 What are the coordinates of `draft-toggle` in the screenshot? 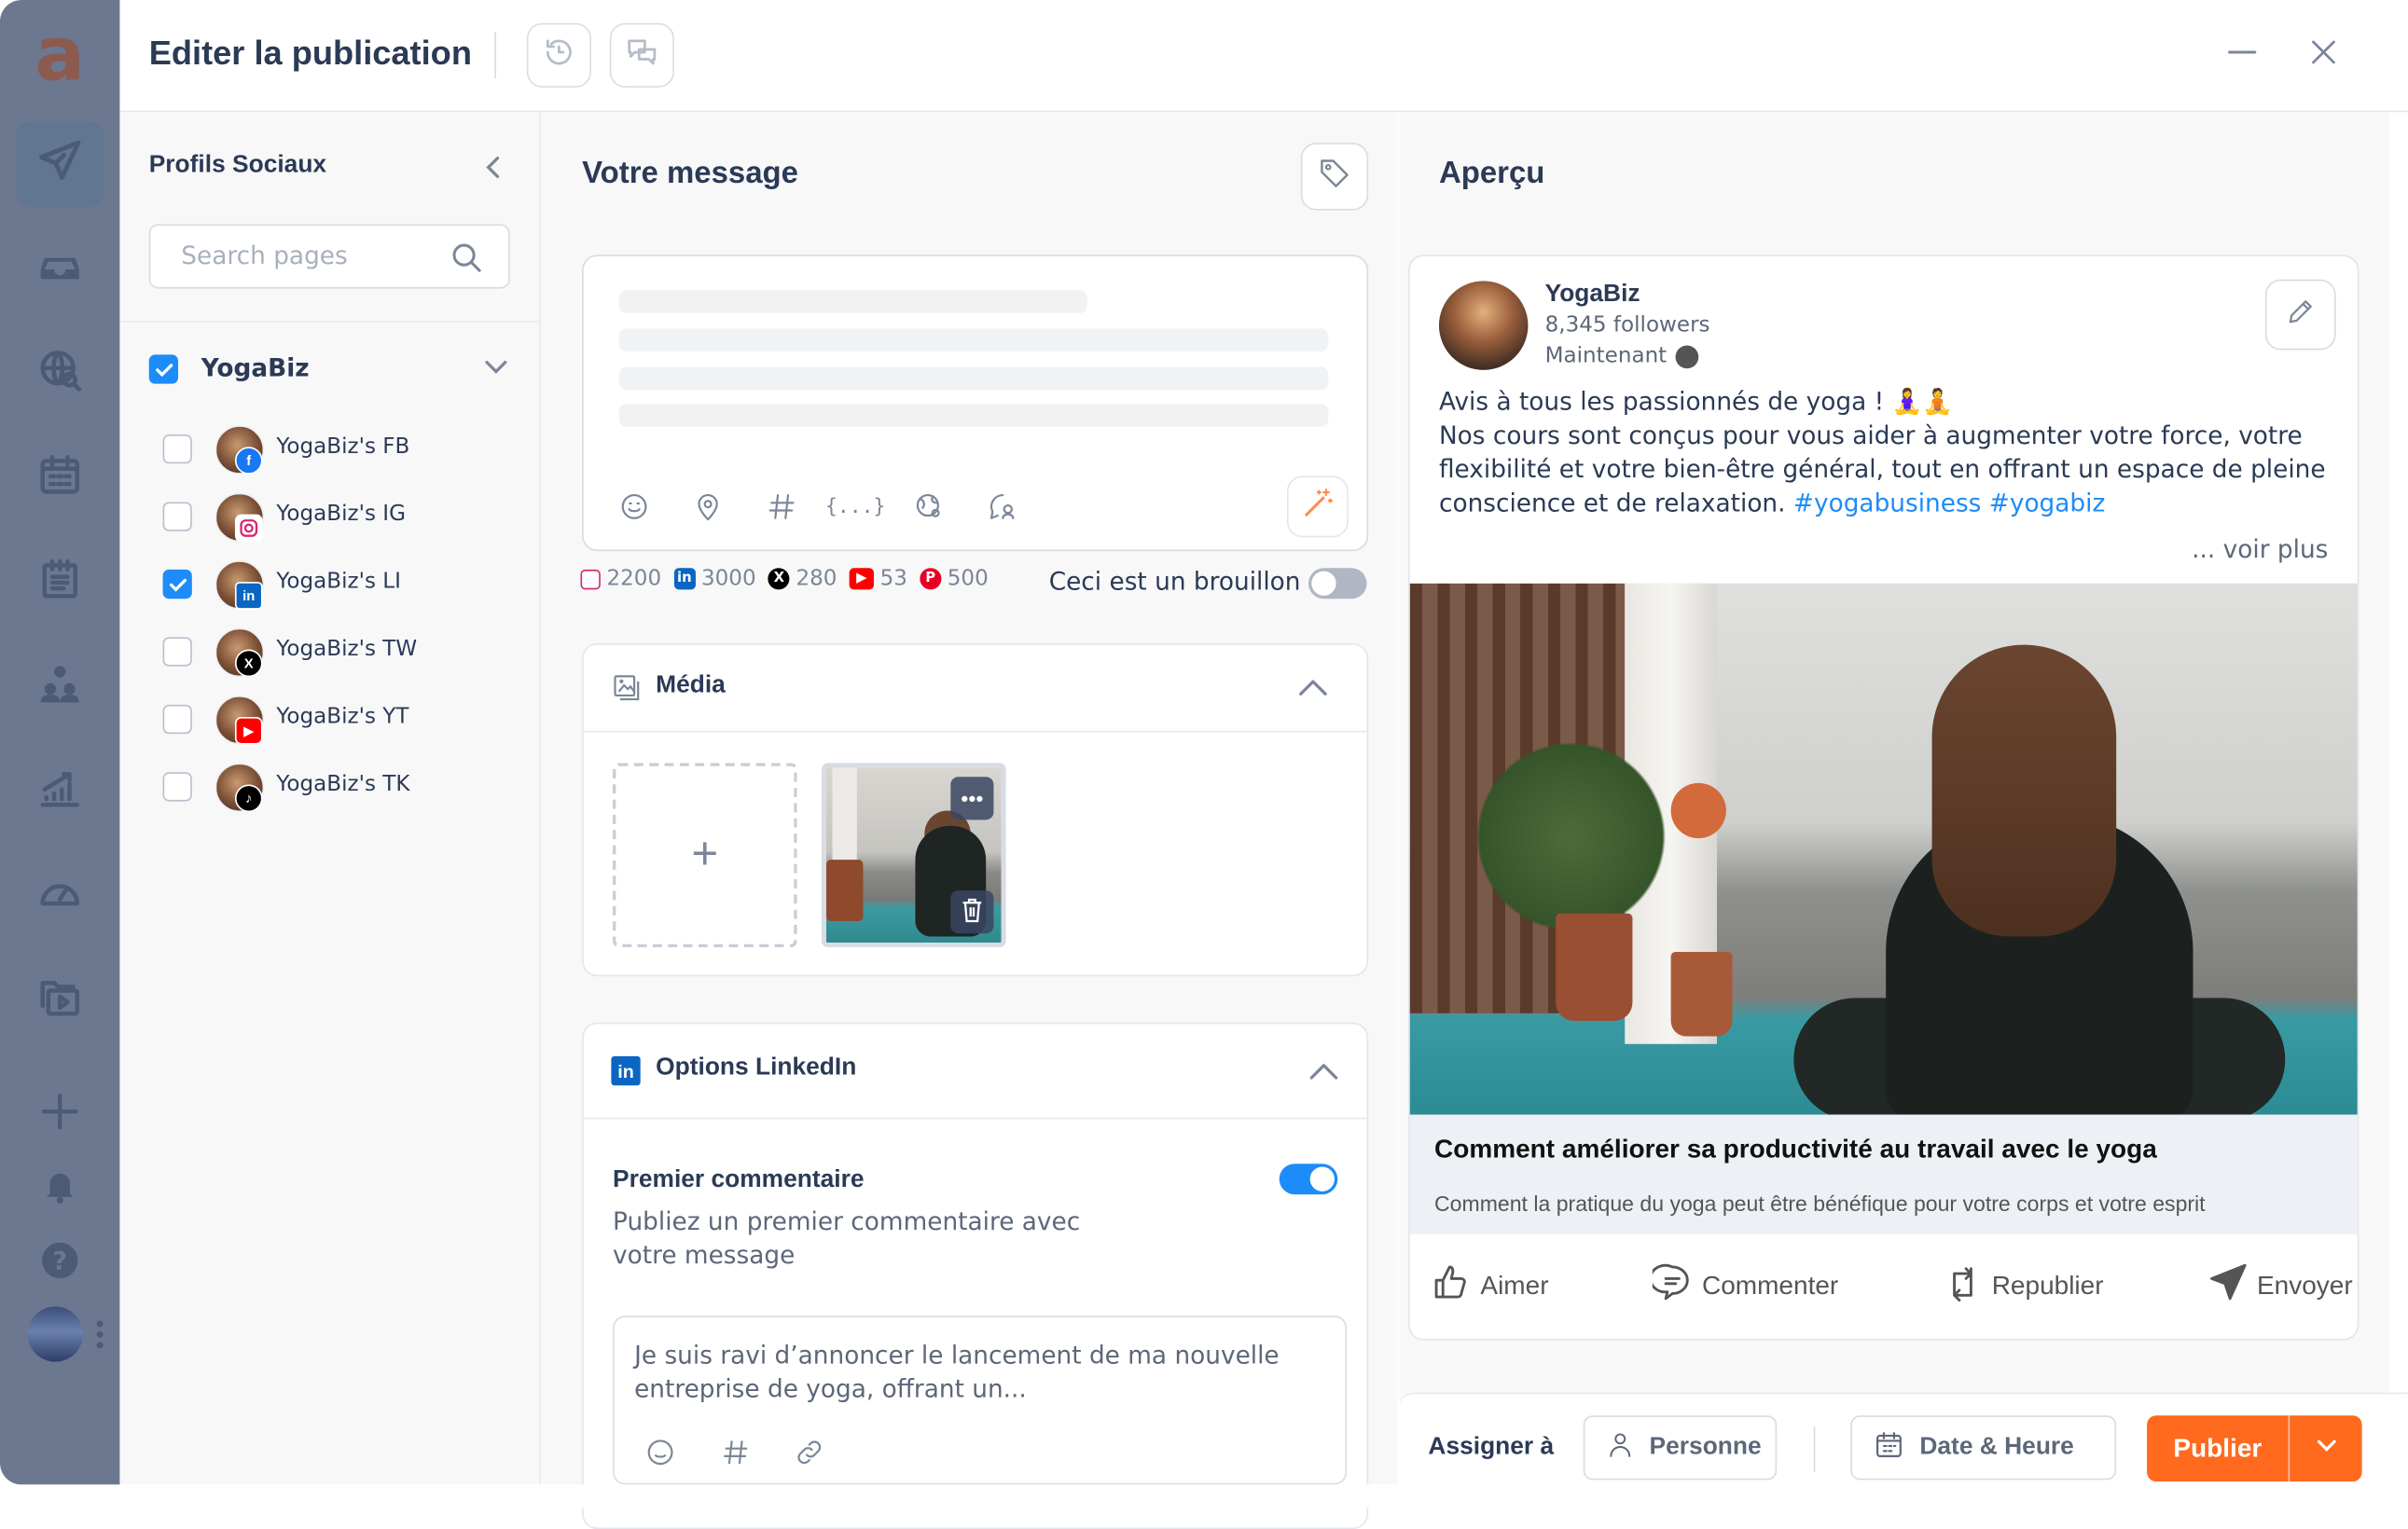 It's located at (1338, 583).